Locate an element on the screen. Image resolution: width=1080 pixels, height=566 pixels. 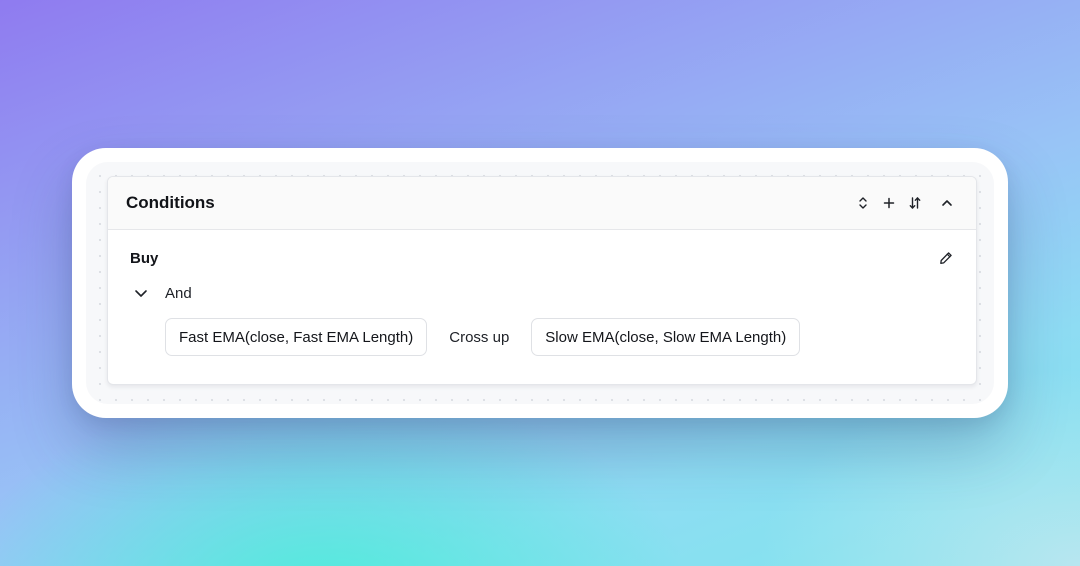
chevron-down-icon is located at coordinates (141, 293).